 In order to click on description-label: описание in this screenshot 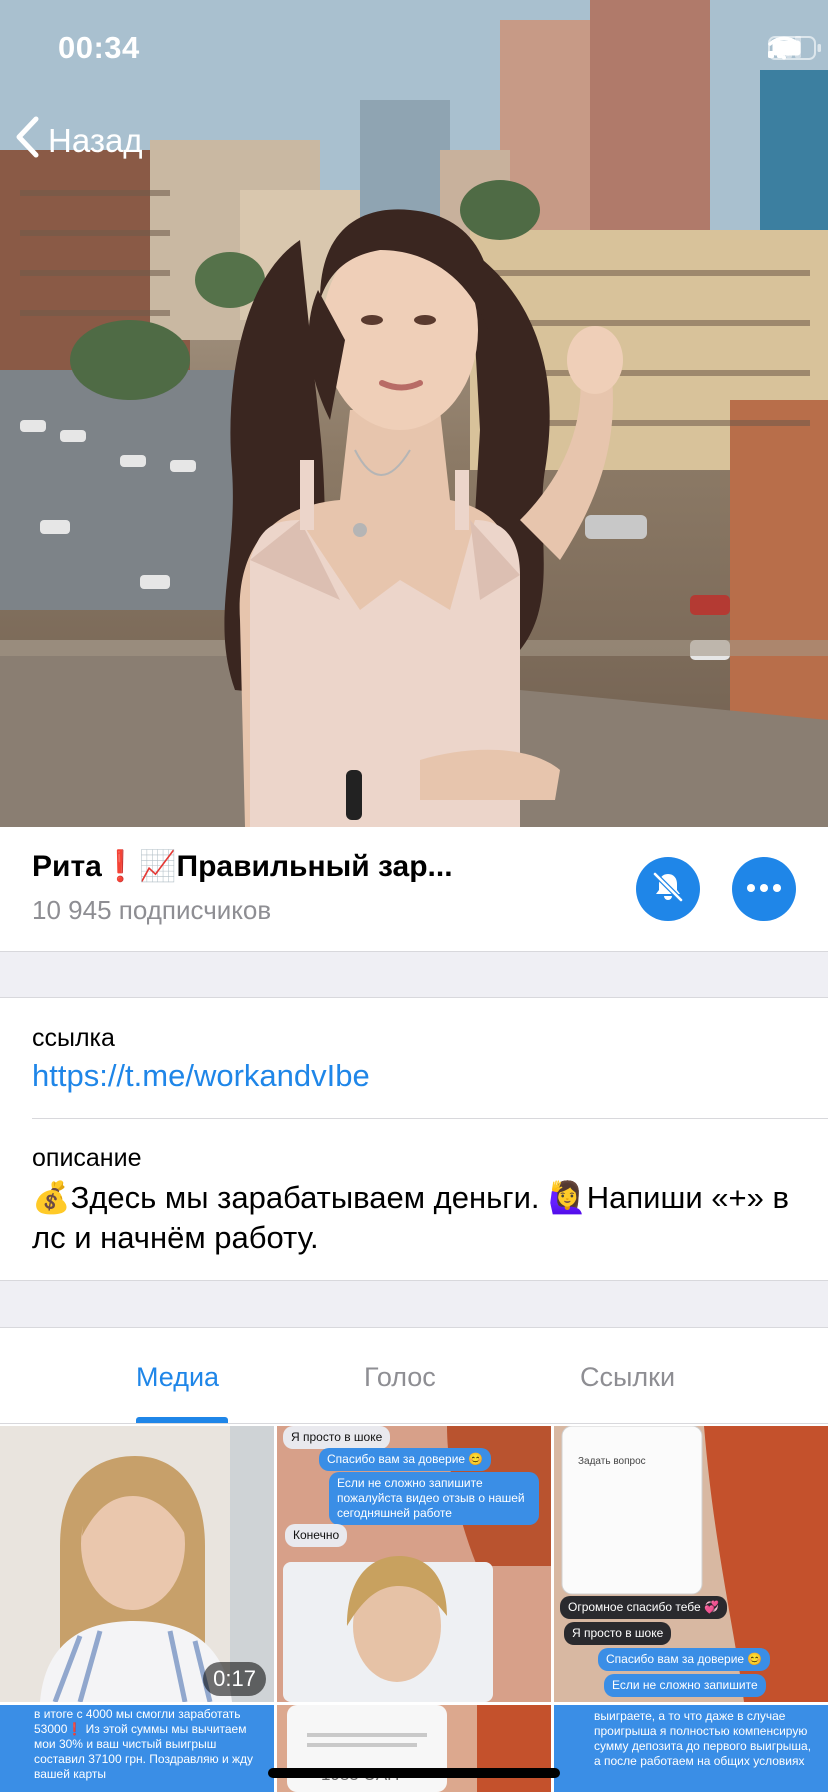, I will do `click(87, 1158)`.